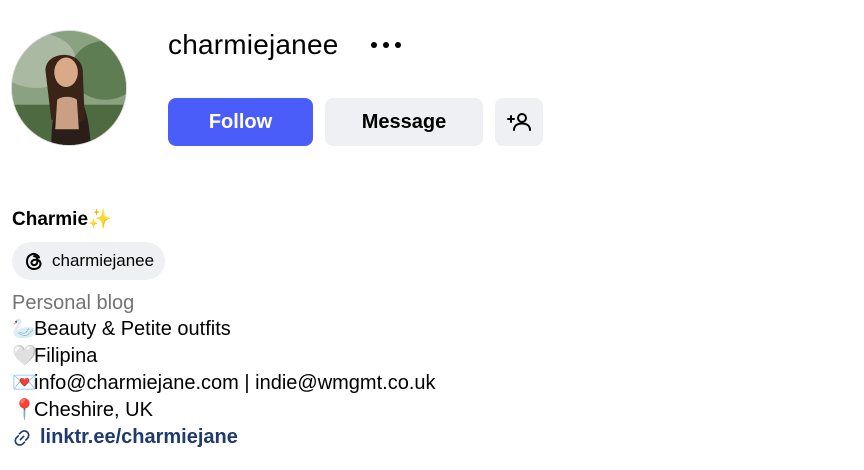 The width and height of the screenshot is (864, 470). I want to click on bio-text: Filipina, so click(66, 356).